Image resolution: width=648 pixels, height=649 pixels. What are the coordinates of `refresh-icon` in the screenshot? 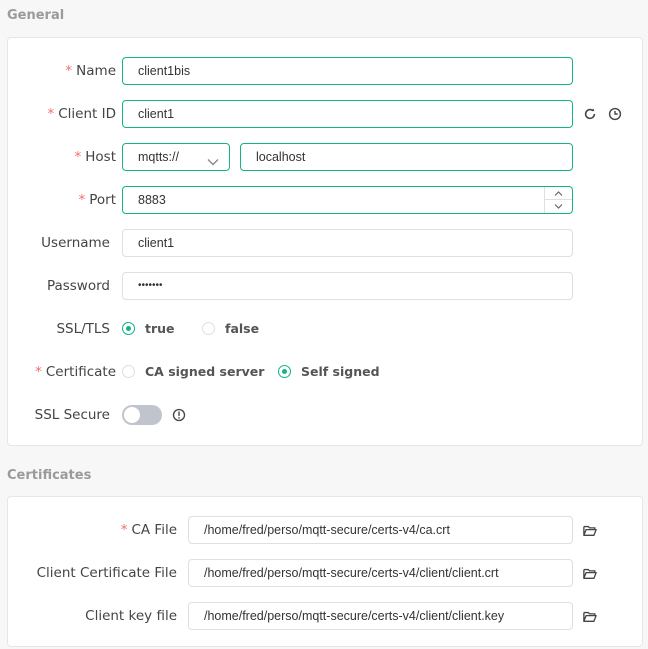 It's located at (591, 114).